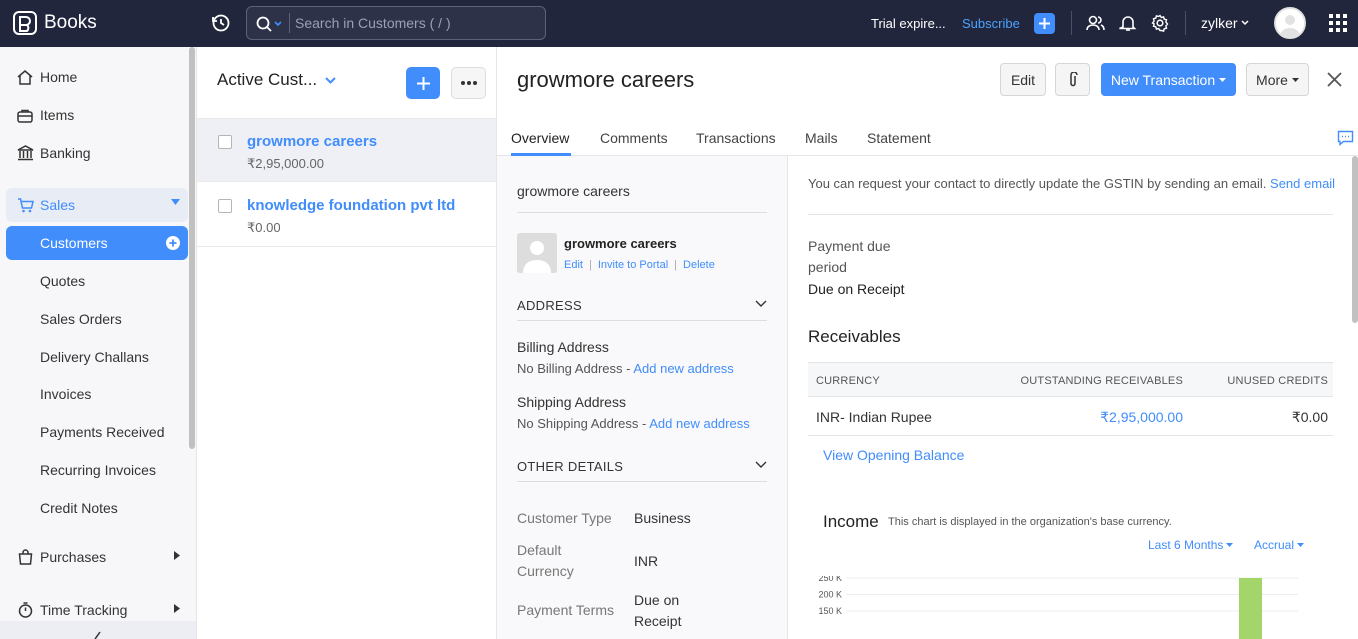 Image resolution: width=1358 pixels, height=639 pixels. I want to click on divider, so click(642, 212).